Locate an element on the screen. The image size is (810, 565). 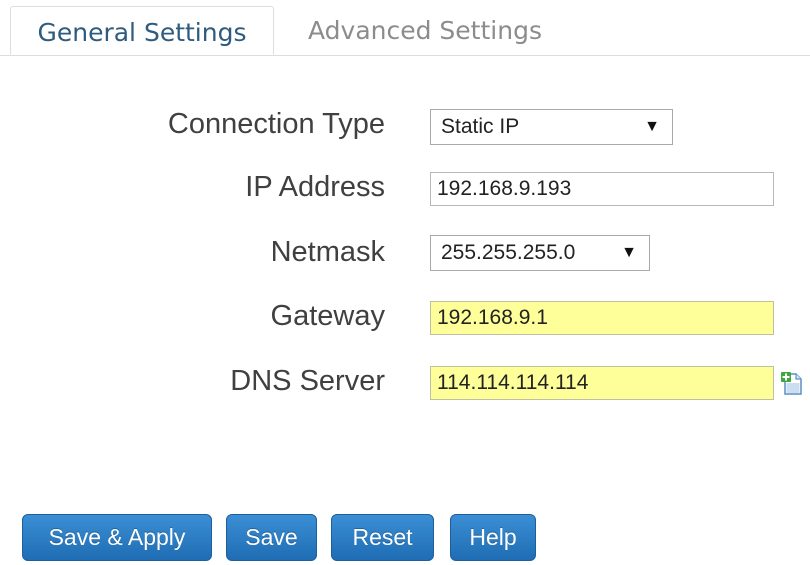
dns-server-input is located at coordinates (602, 383).